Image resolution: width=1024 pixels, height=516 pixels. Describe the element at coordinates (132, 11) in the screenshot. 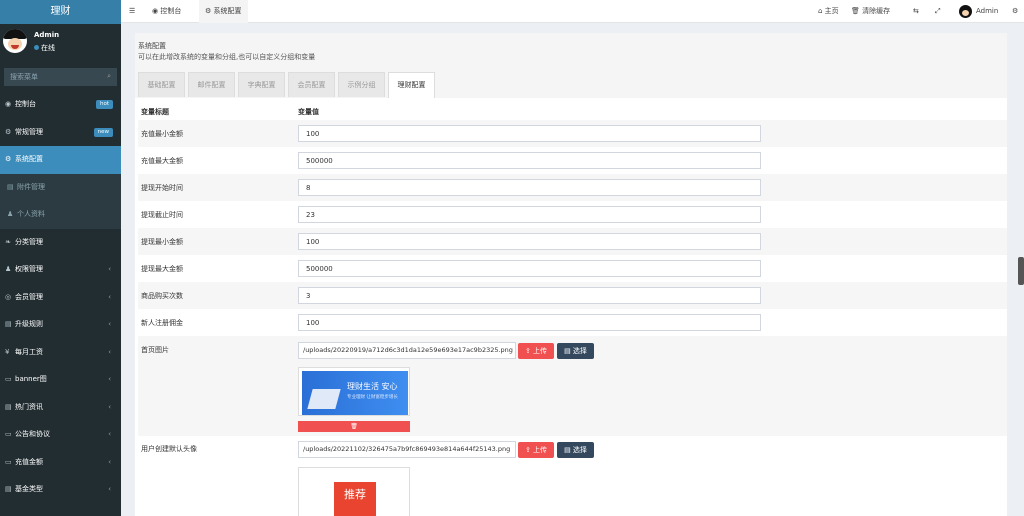

I see `menu-toggle-icon: ☰` at that location.